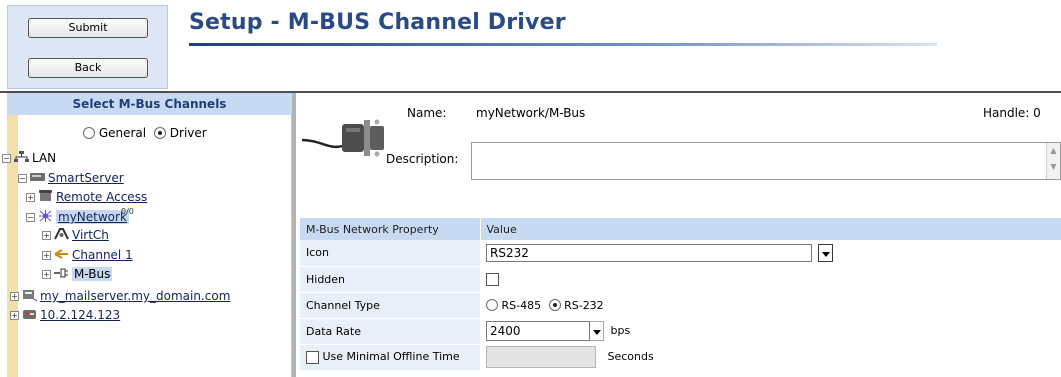 This screenshot has width=1061, height=377. What do you see at coordinates (649, 253) in the screenshot?
I see `icon-select: RS232` at bounding box center [649, 253].